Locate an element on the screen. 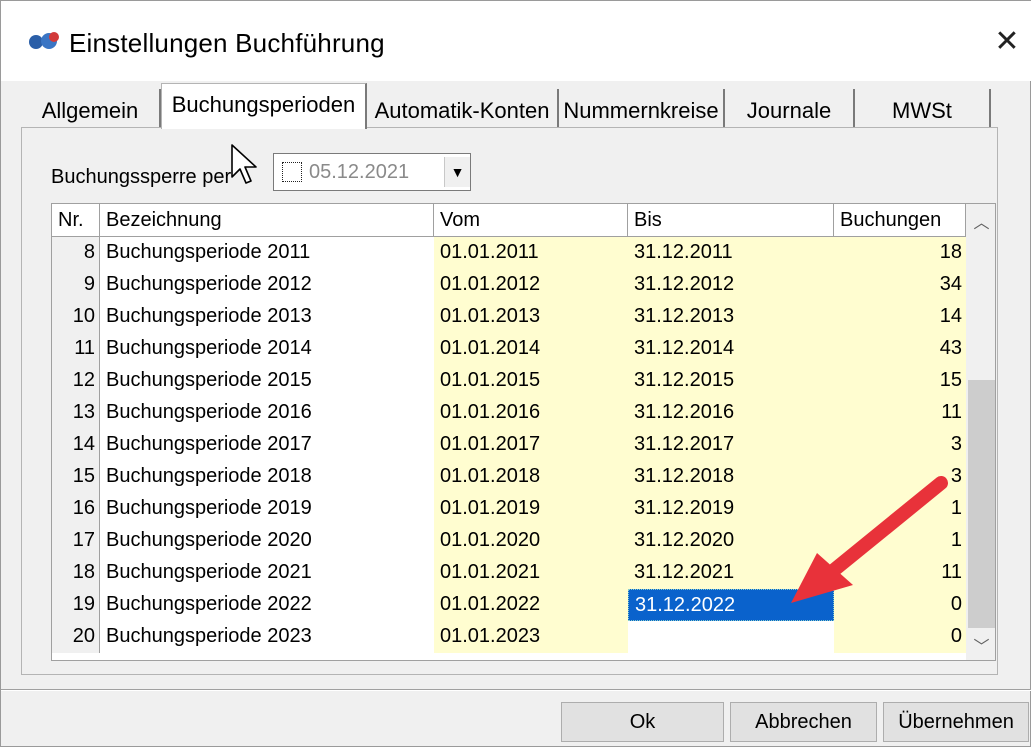  row-number: 11 is located at coordinates (76, 349).